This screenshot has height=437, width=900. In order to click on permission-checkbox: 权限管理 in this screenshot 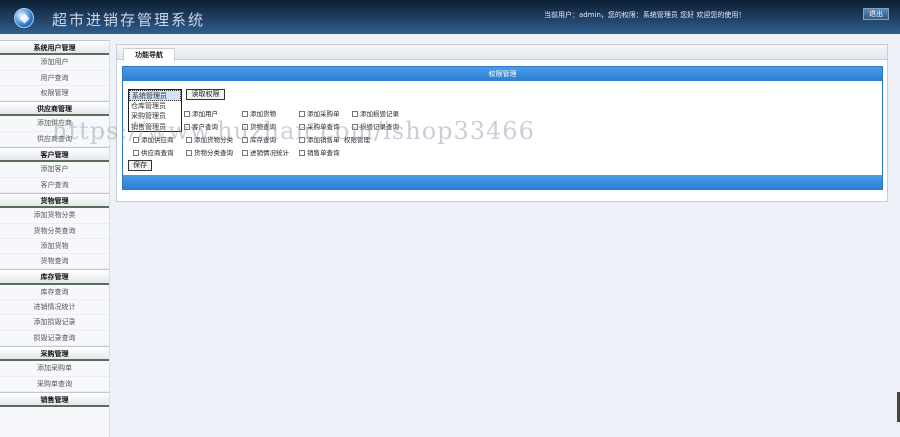, I will do `click(357, 139)`.